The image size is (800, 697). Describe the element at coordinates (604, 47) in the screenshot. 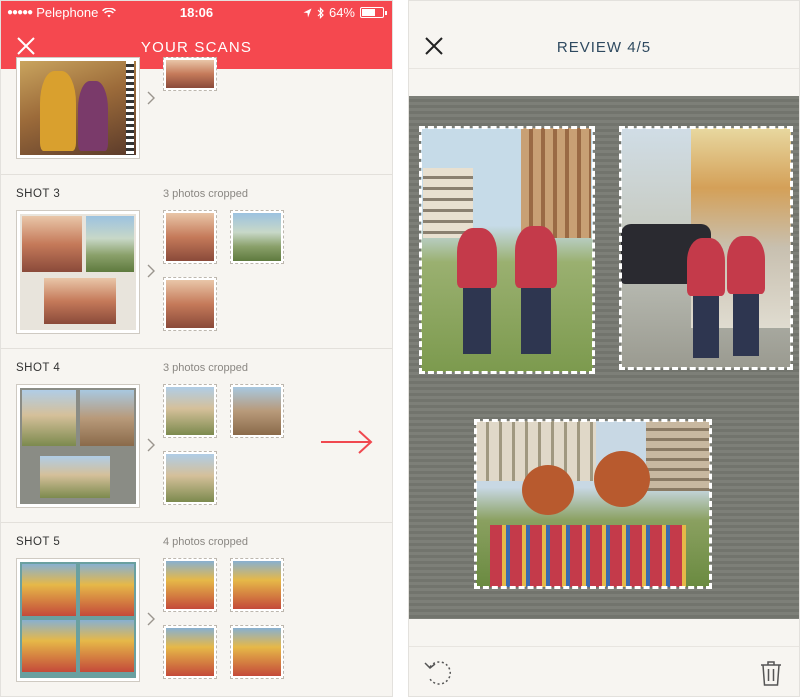

I see `page-title: REVIEW 4/5` at that location.